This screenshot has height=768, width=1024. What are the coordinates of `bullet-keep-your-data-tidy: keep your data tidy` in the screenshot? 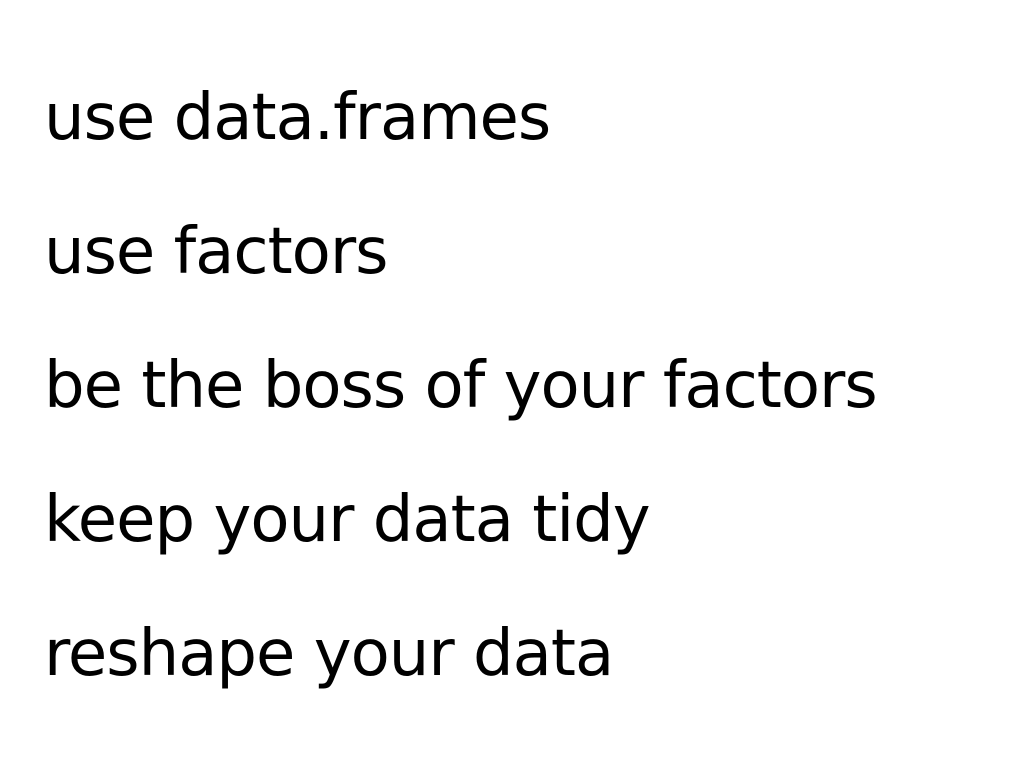 It's located at (347, 520).